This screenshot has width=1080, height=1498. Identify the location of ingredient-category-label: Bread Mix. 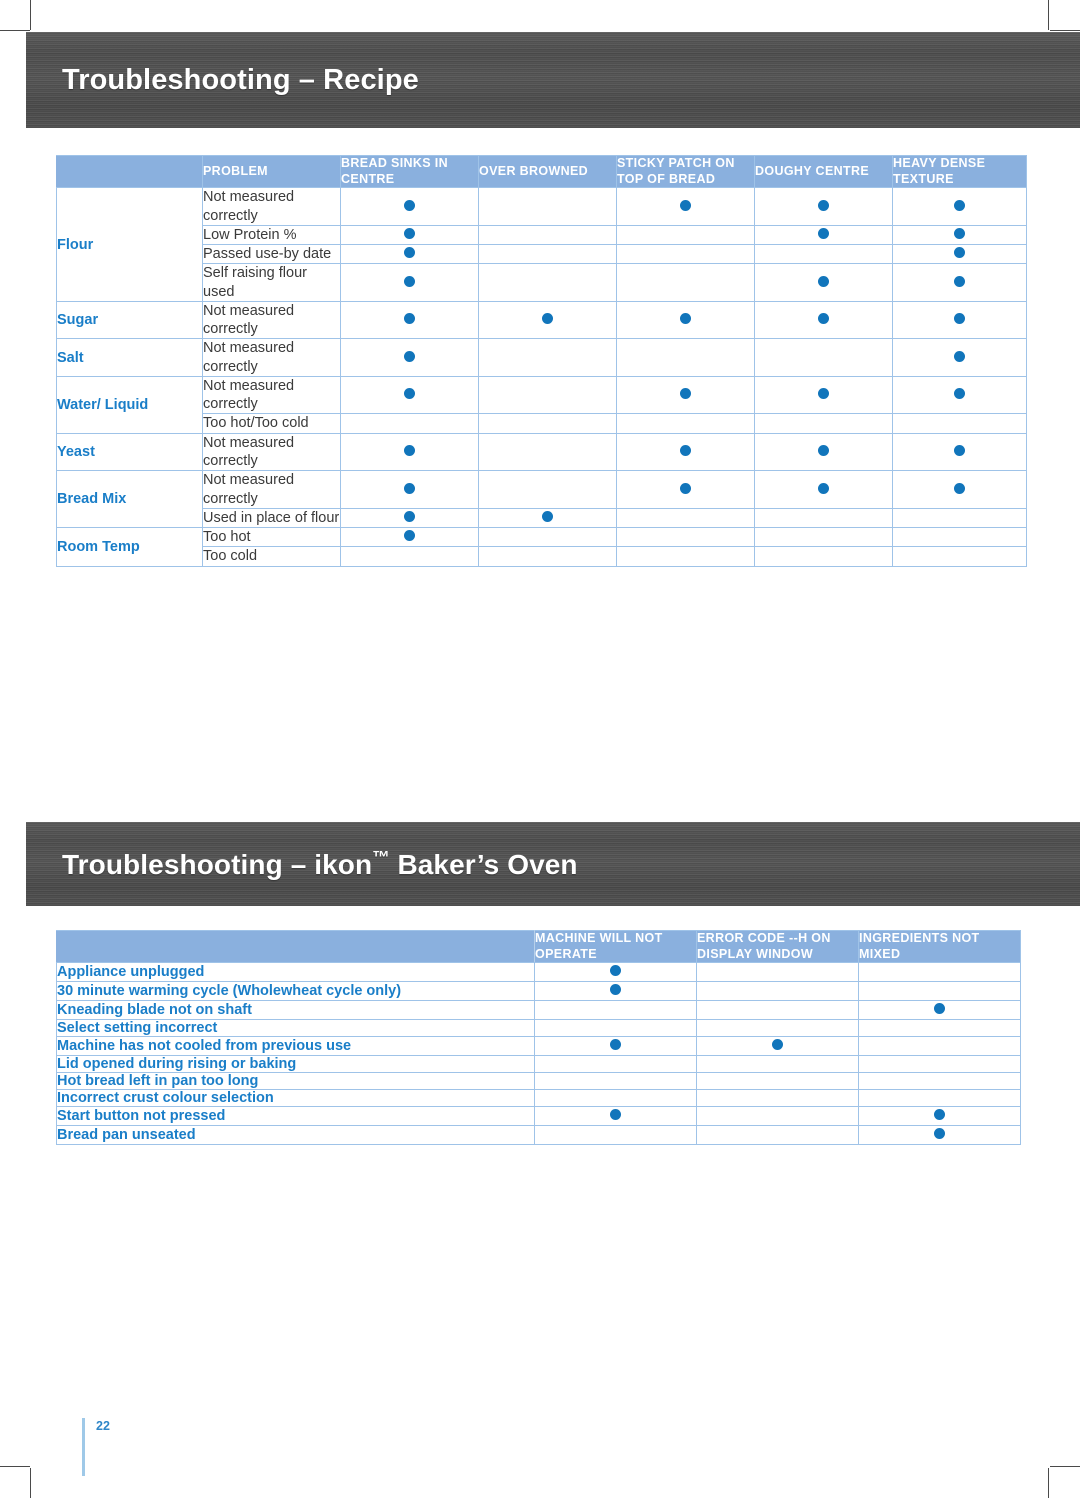
(129, 499).